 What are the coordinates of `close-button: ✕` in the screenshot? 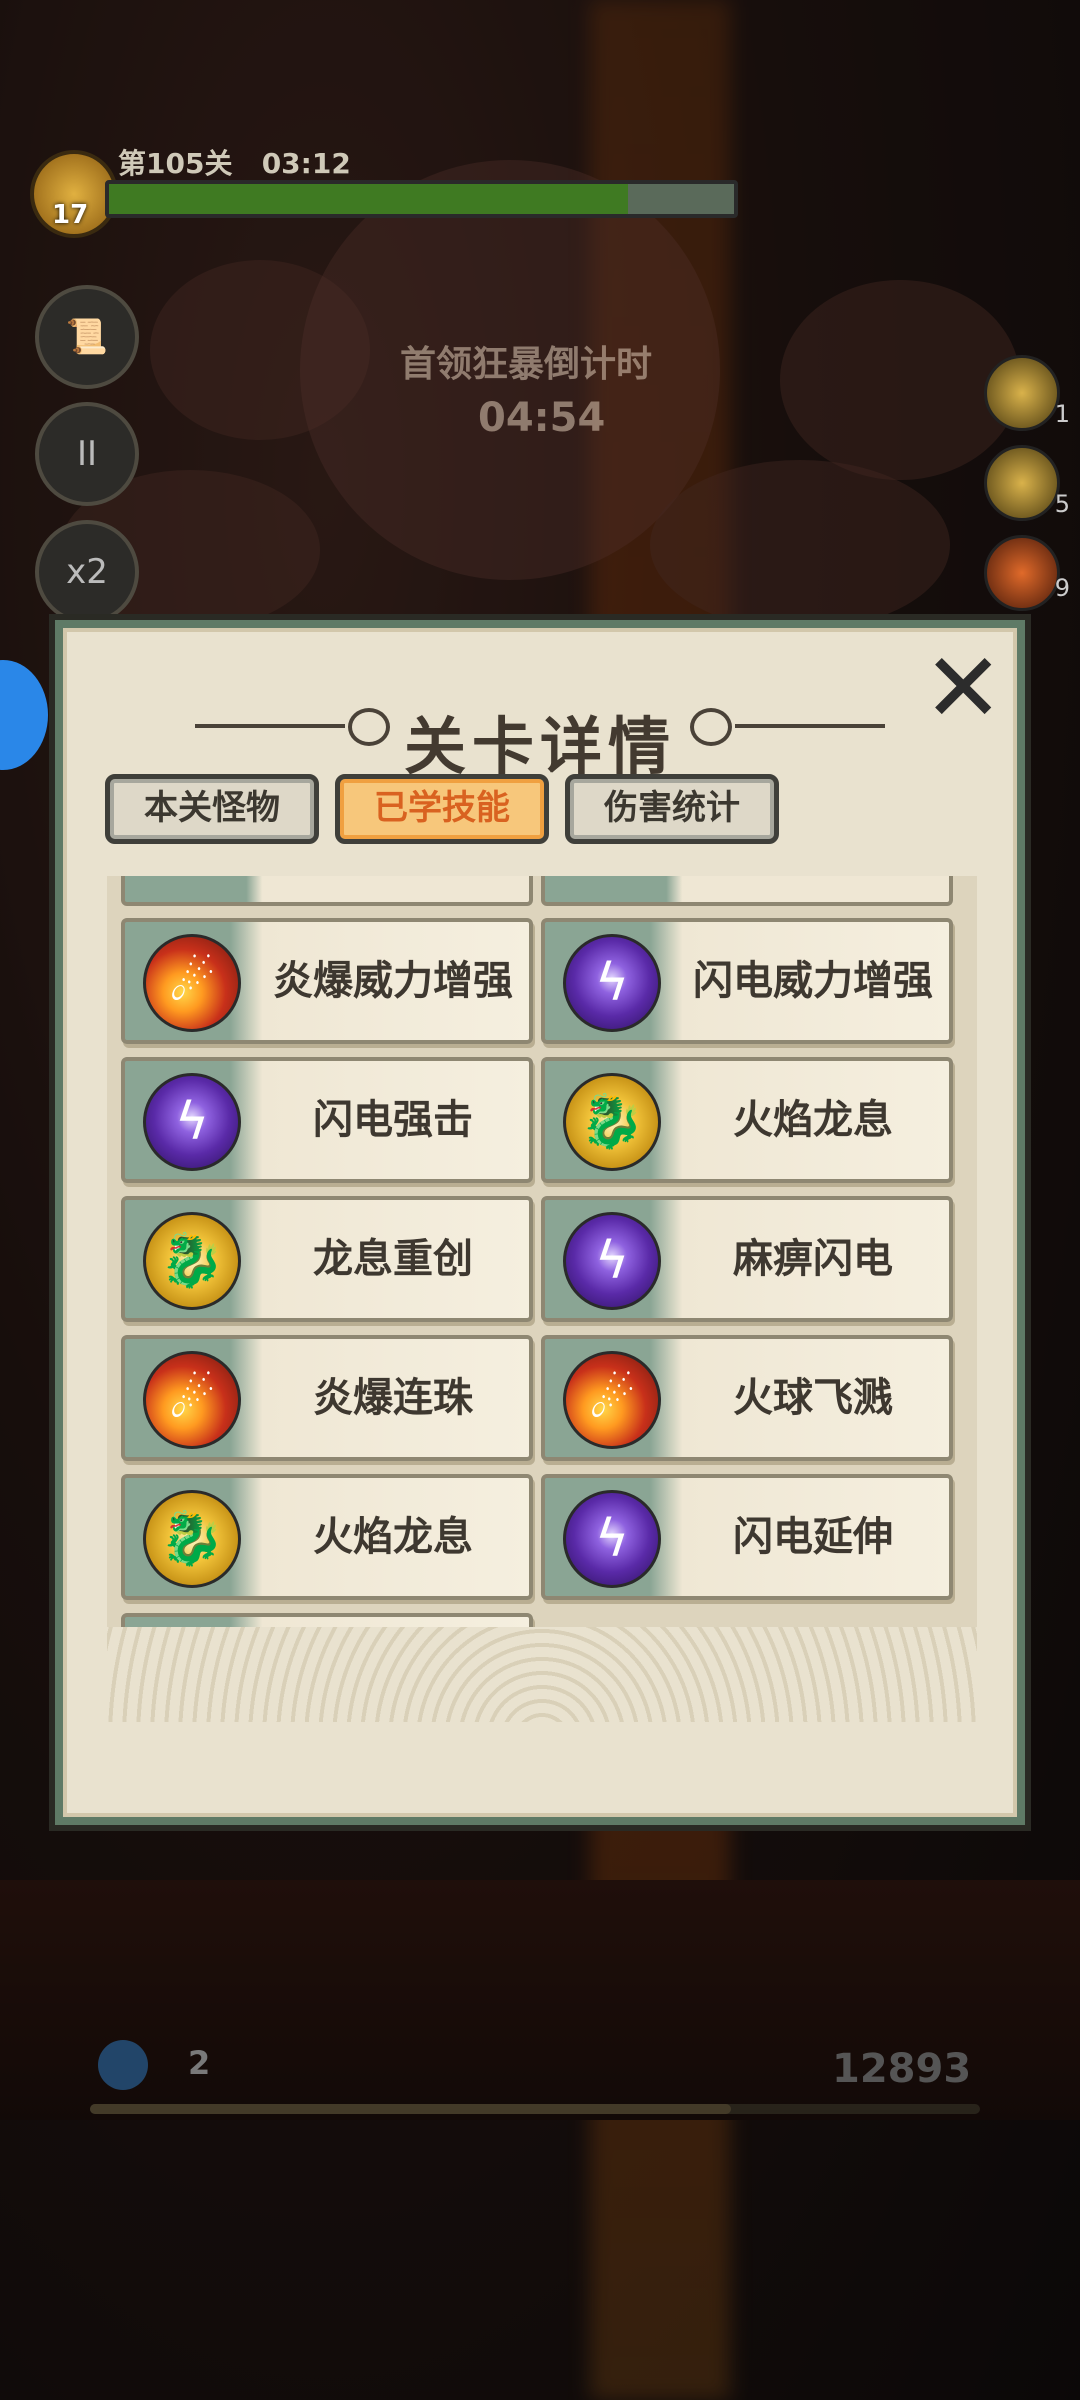 It's located at (963, 688).